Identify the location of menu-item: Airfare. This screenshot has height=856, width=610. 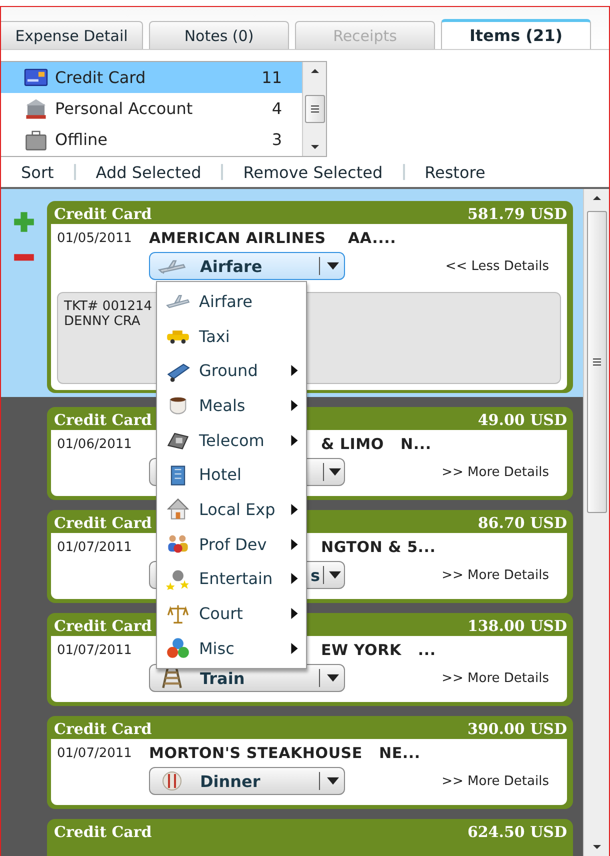
(231, 301).